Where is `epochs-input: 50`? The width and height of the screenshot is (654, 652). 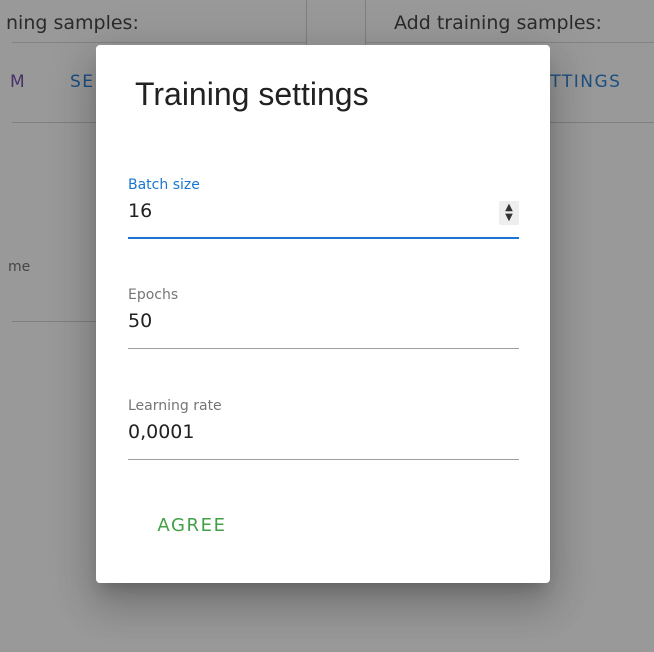
epochs-input: 50 is located at coordinates (140, 321).